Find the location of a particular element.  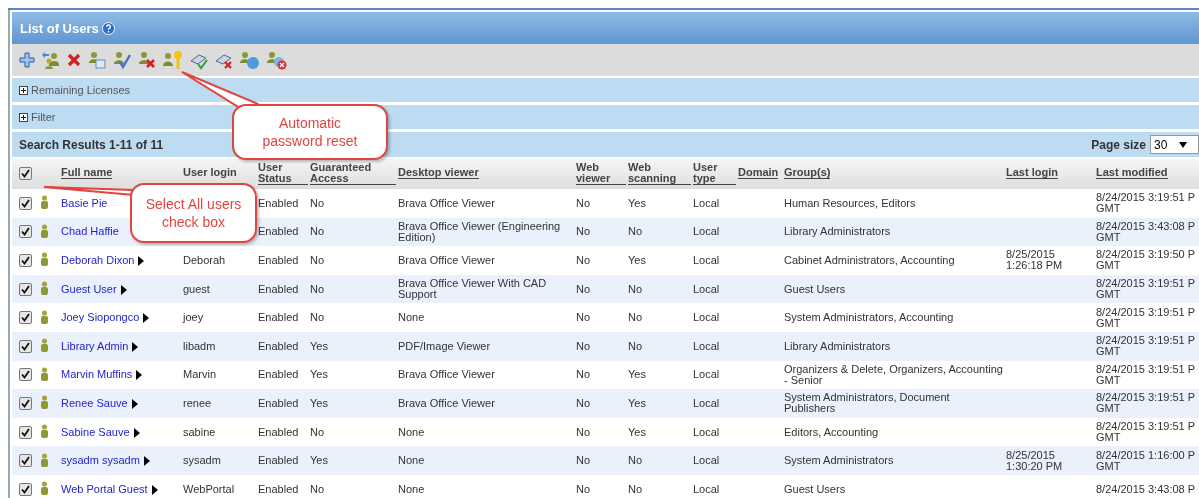

results-summary: Search Results 1-11 of 11 is located at coordinates (91, 144).